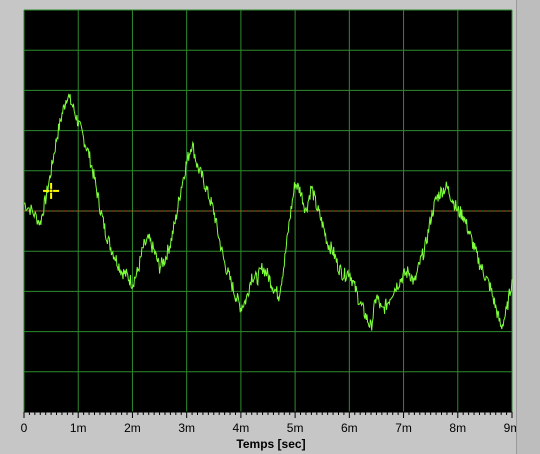 This screenshot has width=540, height=454. I want to click on x-tick-label: 3m, so click(186, 428).